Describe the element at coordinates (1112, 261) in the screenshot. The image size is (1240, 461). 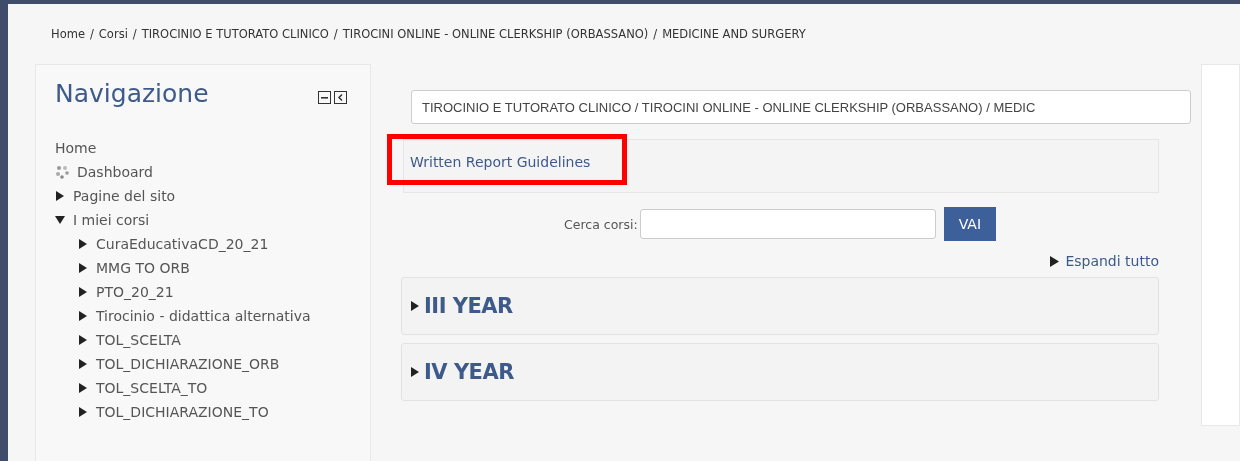
I see `expand-all-link: Espandi tutto` at that location.